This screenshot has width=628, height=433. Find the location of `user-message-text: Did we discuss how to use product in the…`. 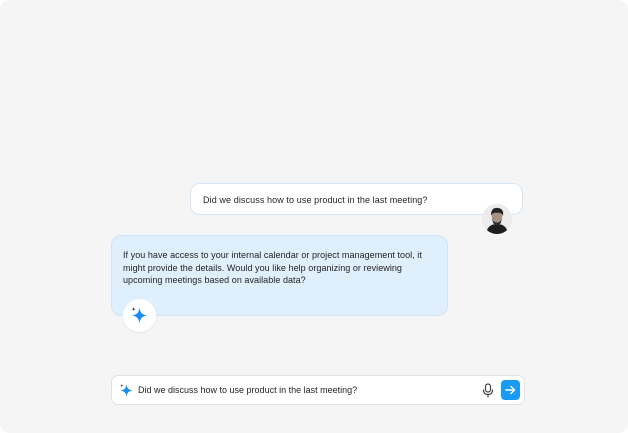

user-message-text: Did we discuss how to use product in the… is located at coordinates (315, 200).